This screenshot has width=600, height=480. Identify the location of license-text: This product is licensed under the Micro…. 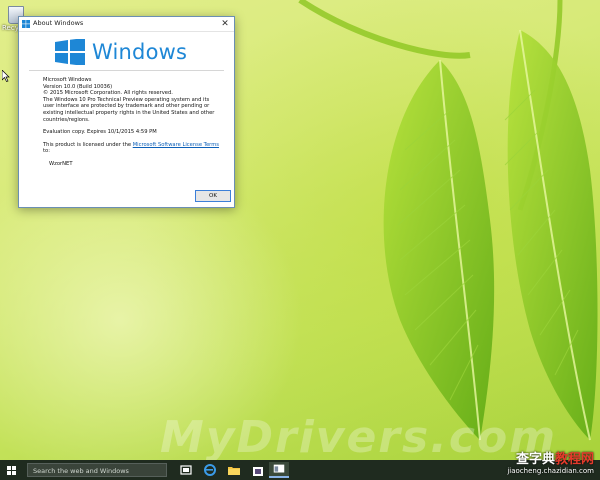
(132, 148).